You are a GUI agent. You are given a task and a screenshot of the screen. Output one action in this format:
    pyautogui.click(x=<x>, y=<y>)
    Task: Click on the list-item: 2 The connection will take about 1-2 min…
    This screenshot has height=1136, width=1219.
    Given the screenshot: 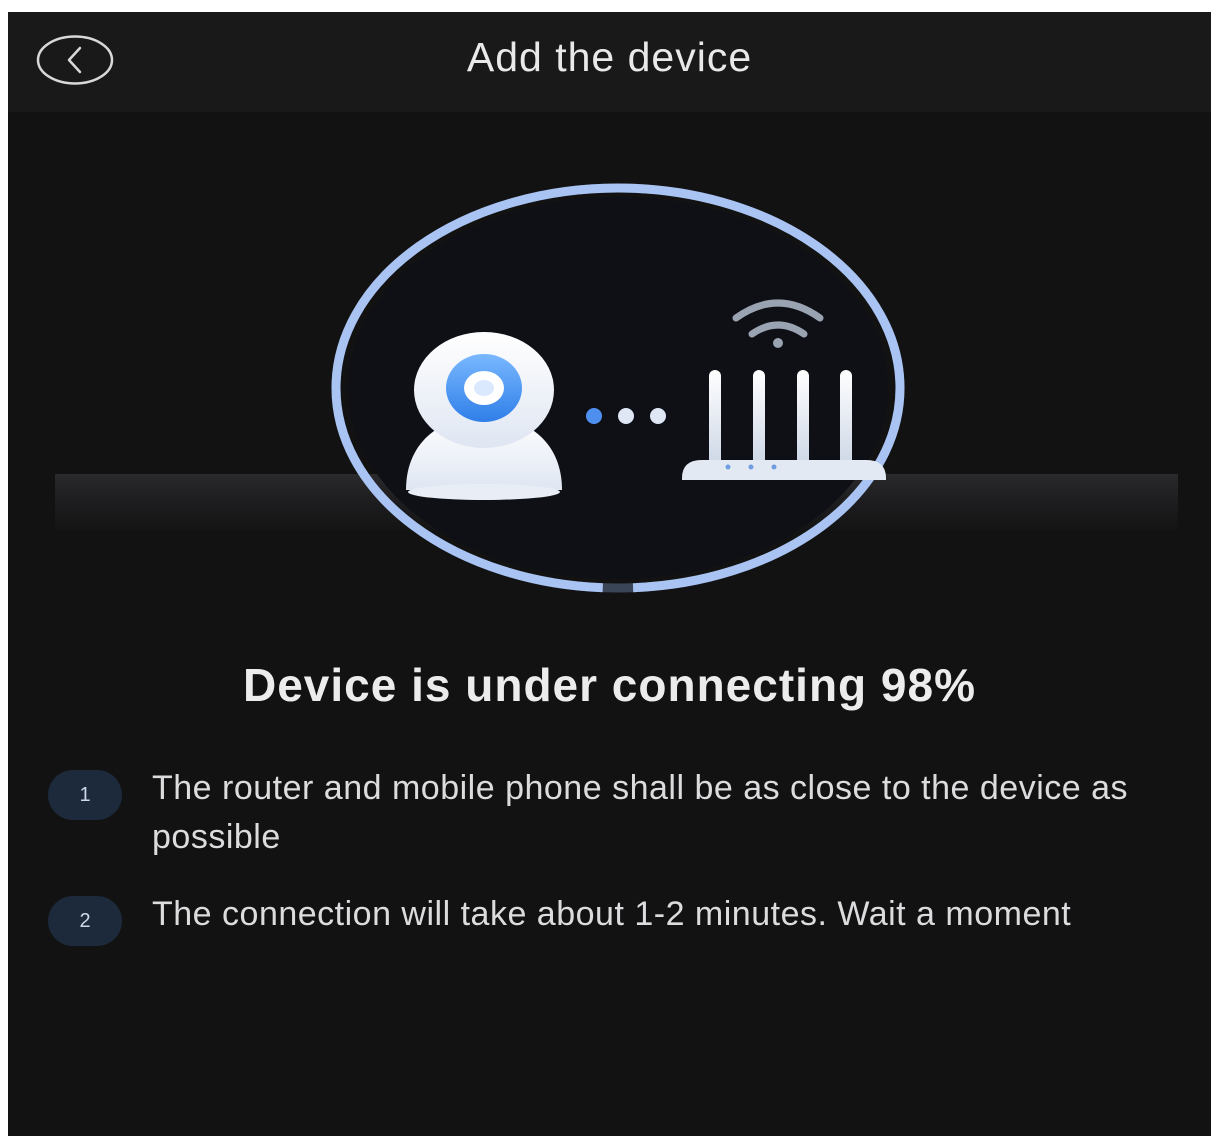 What is the action you would take?
    pyautogui.click(x=608, y=918)
    